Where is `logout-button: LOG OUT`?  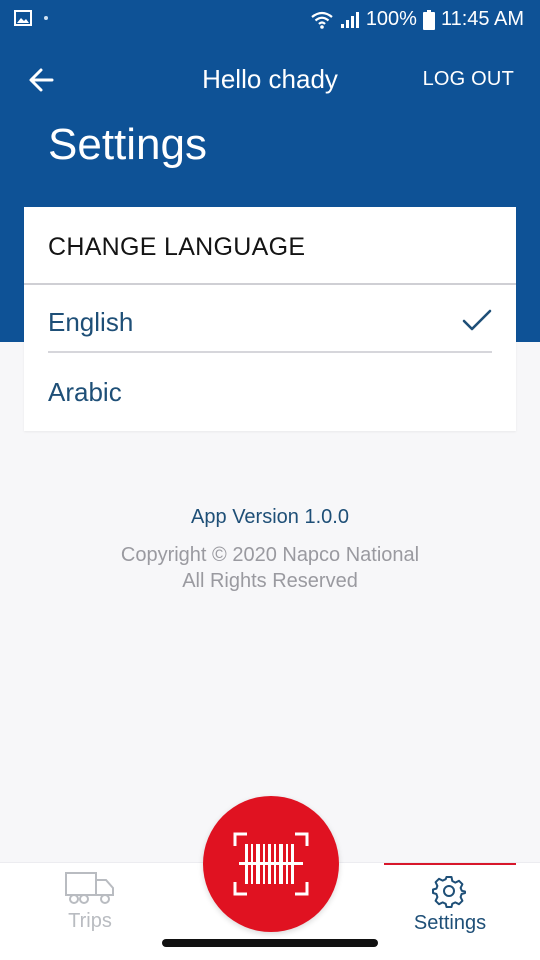 logout-button: LOG OUT is located at coordinates (468, 79).